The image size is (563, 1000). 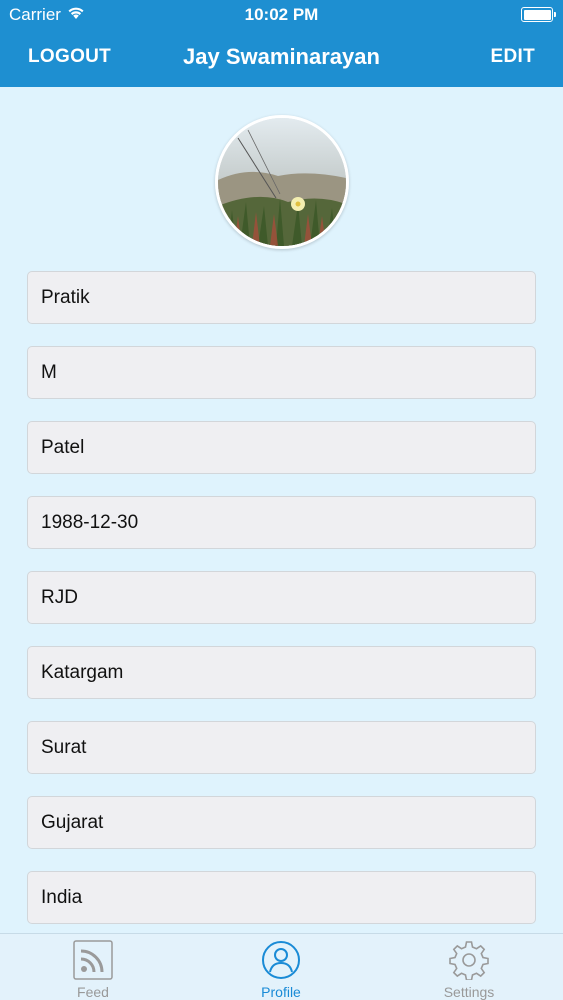 What do you see at coordinates (281, 672) in the screenshot?
I see `area-field: Katargam` at bounding box center [281, 672].